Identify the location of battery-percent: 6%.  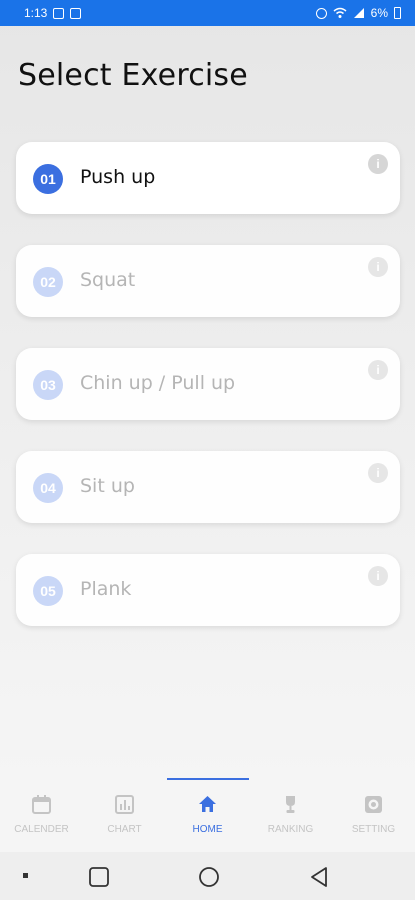
(379, 13).